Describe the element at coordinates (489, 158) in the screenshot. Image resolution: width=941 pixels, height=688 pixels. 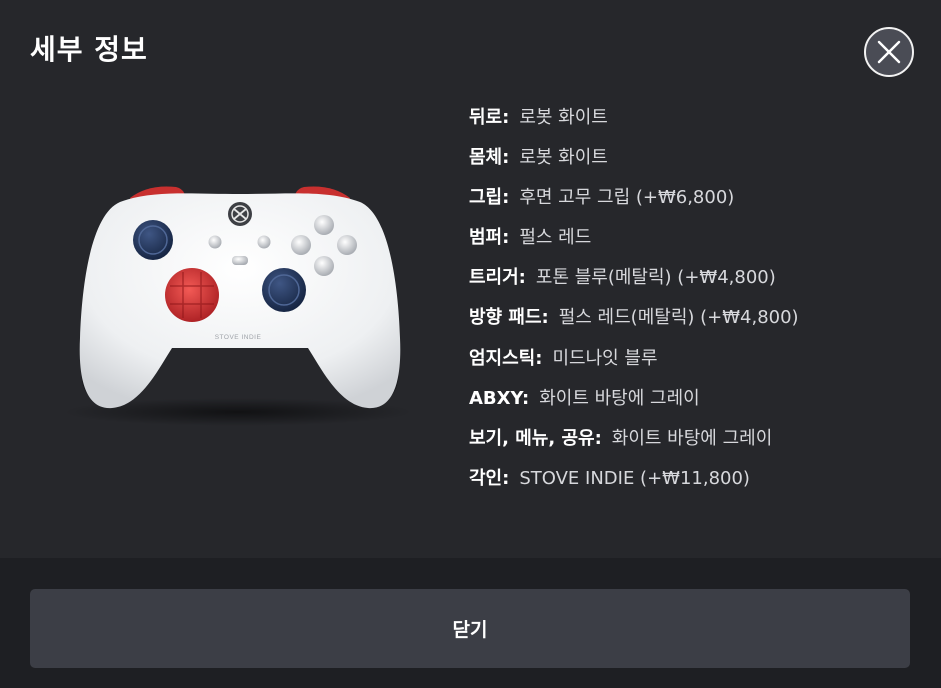
I see `detail-label: 몸체:` at that location.